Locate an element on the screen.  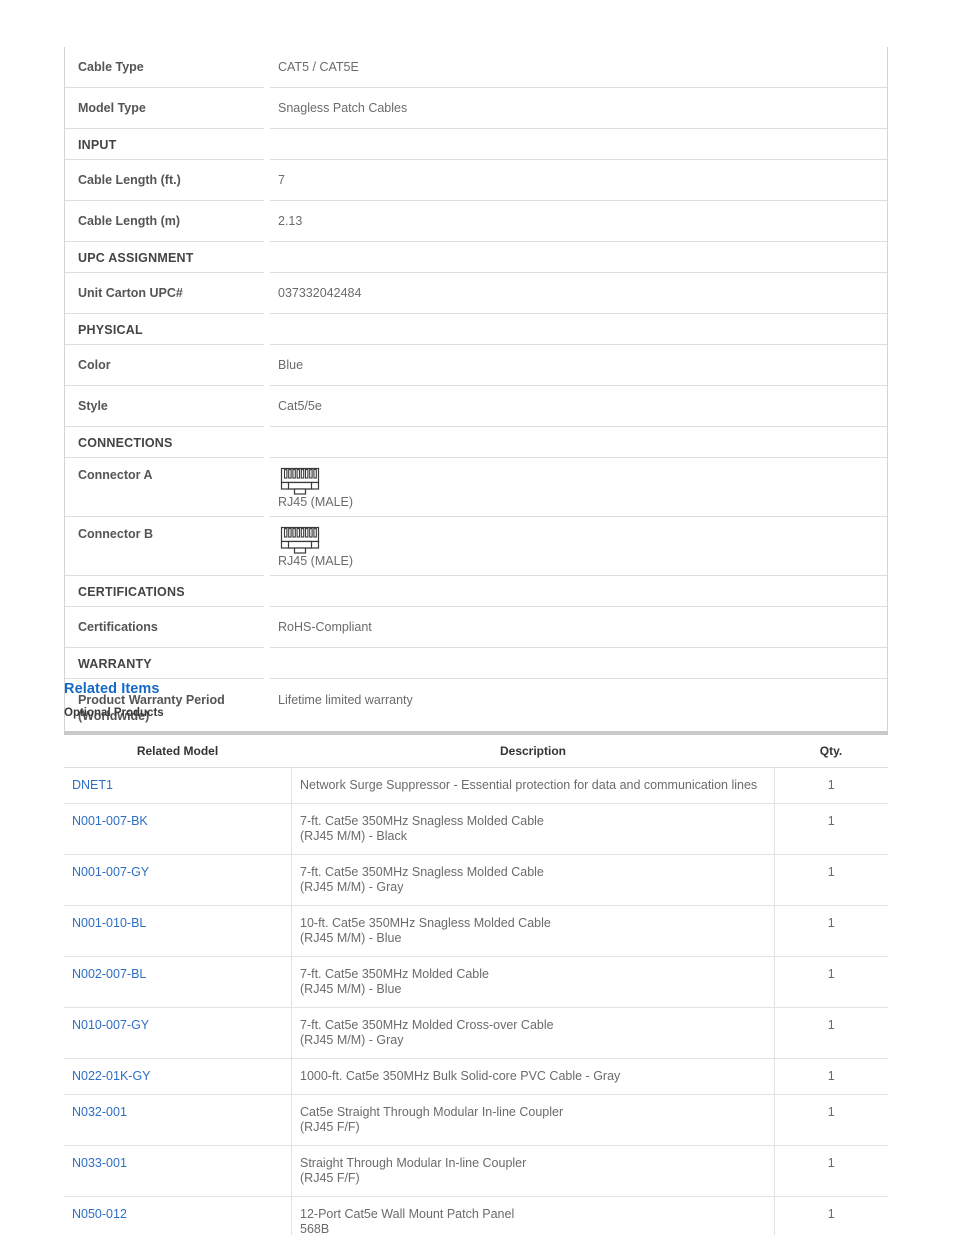
spec-row: Cable Length (m) 2.13 is located at coordinates (476, 221).